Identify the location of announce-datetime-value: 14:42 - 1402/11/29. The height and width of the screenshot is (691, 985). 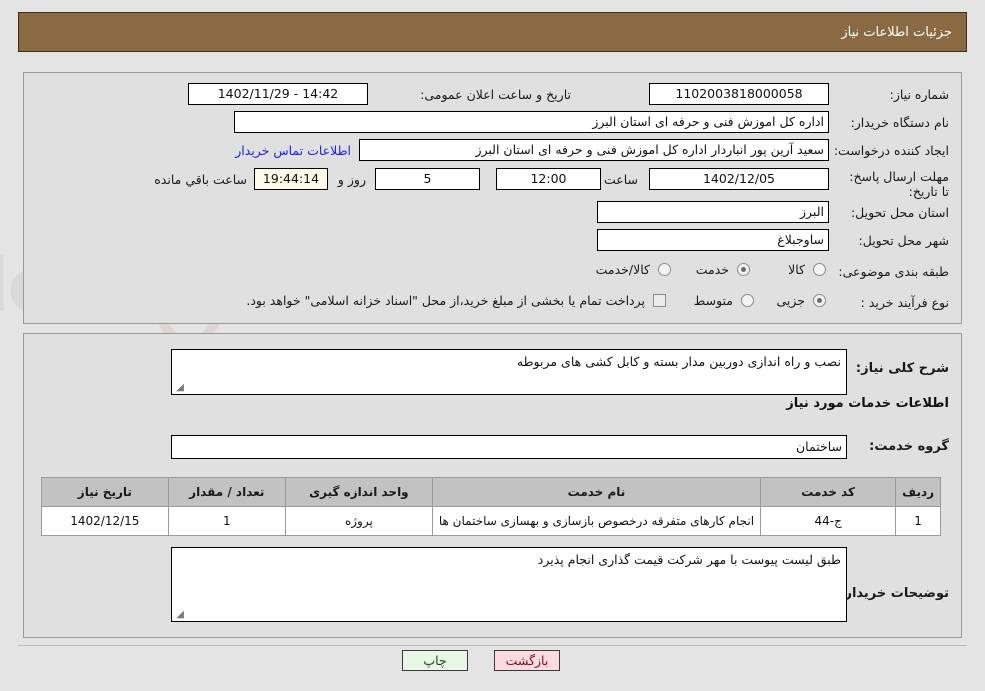
(278, 94).